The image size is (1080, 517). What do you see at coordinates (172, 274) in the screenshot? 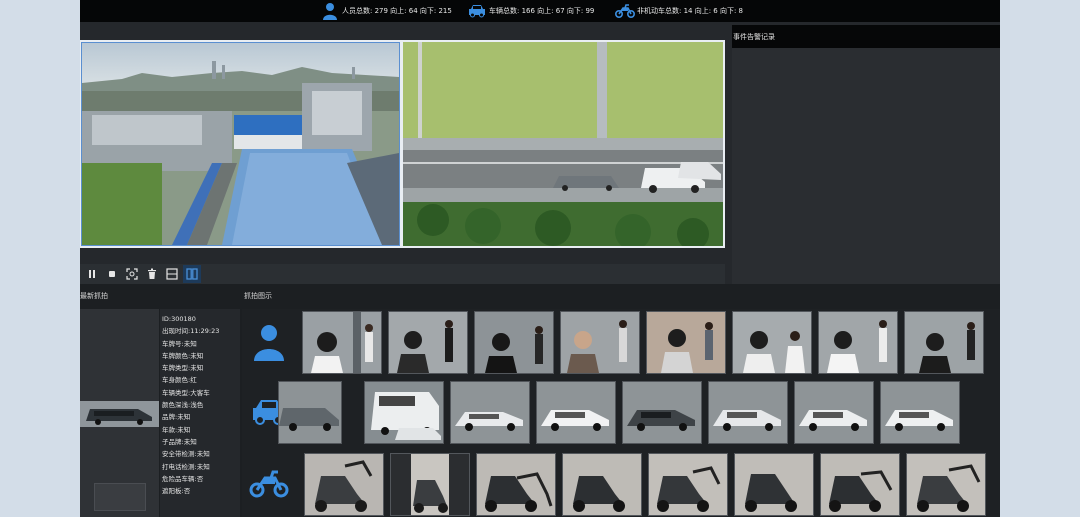
I see `single-view-icon` at bounding box center [172, 274].